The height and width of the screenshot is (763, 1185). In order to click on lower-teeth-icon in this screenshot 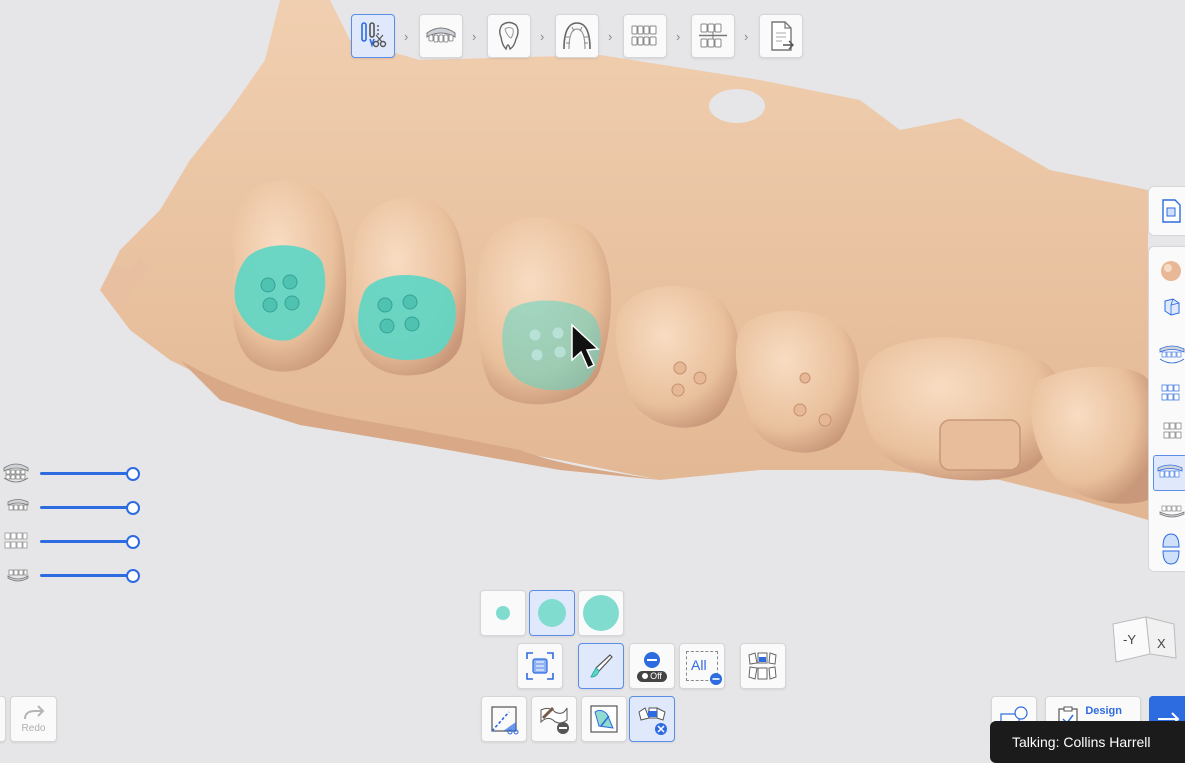, I will do `click(18, 575)`.